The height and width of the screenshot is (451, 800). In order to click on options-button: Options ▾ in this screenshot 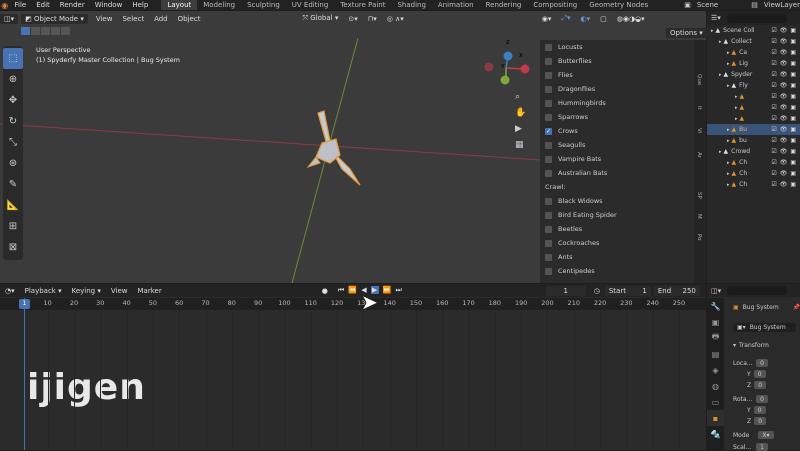, I will do `click(686, 33)`.